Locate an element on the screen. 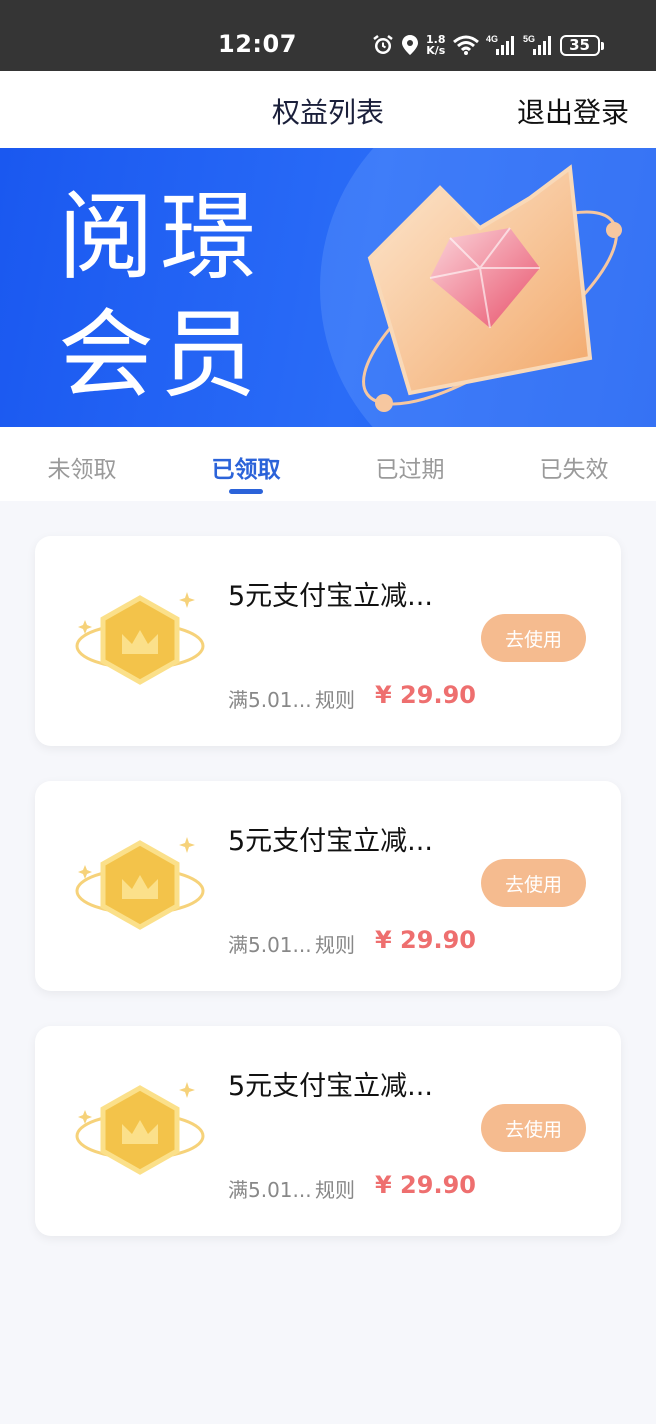 This screenshot has height=1424, width=656. svg-text: 4G is located at coordinates (492, 39).